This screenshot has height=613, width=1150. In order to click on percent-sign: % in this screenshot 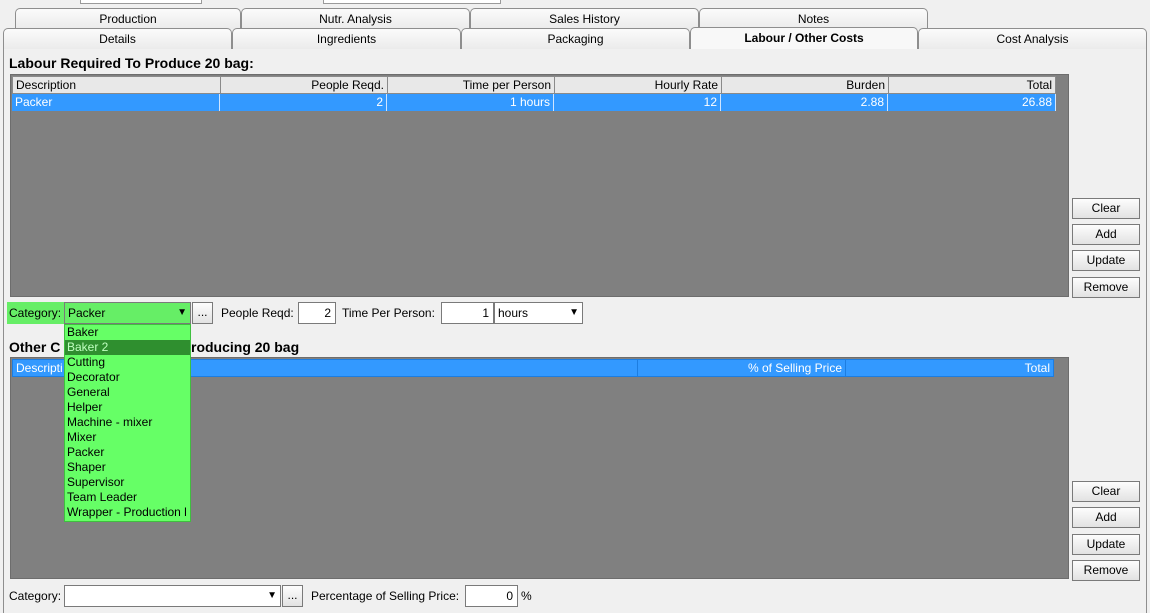, I will do `click(526, 596)`.